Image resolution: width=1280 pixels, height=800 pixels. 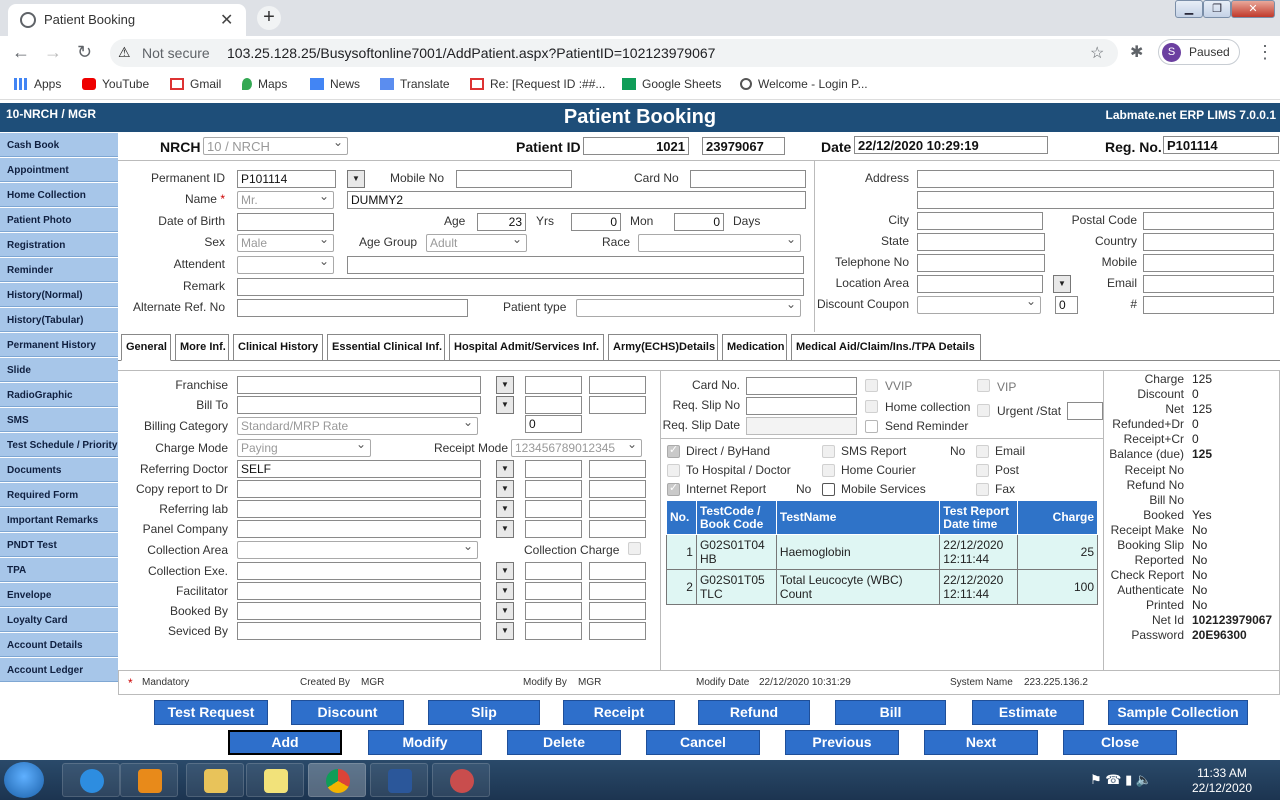 What do you see at coordinates (1208, 284) in the screenshot?
I see `email-field` at bounding box center [1208, 284].